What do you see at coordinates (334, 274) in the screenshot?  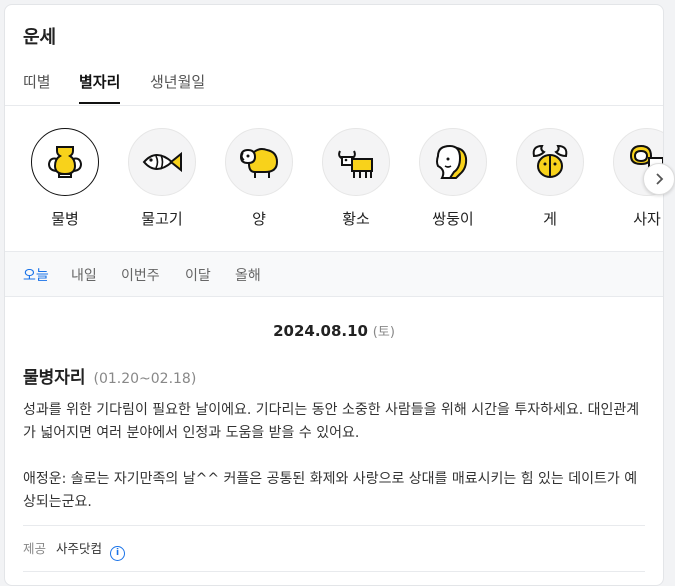 I see `period-tabs: 오늘 내일 이번주 이달 올해` at bounding box center [334, 274].